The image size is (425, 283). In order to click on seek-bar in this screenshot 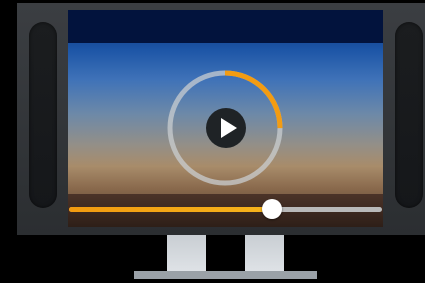, I will do `click(225, 209)`.